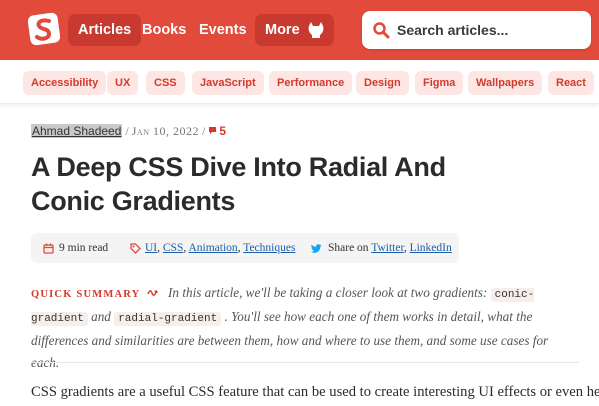 This screenshot has width=599, height=406. I want to click on tag-icon, so click(135, 248).